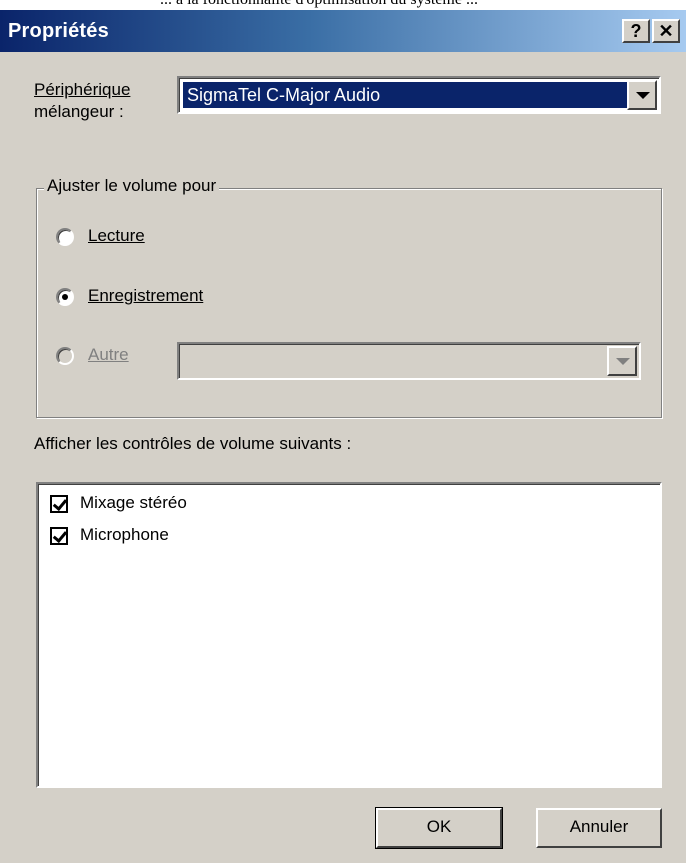  What do you see at coordinates (65, 237) in the screenshot?
I see `radio-lecture` at bounding box center [65, 237].